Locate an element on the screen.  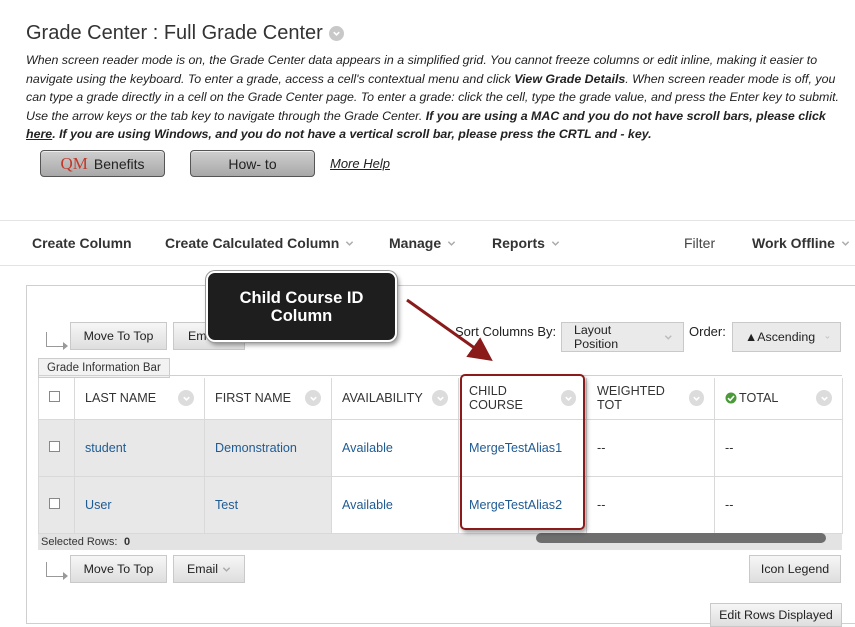
desc-view-grade-details: View Grade Details is located at coordinates (570, 78).